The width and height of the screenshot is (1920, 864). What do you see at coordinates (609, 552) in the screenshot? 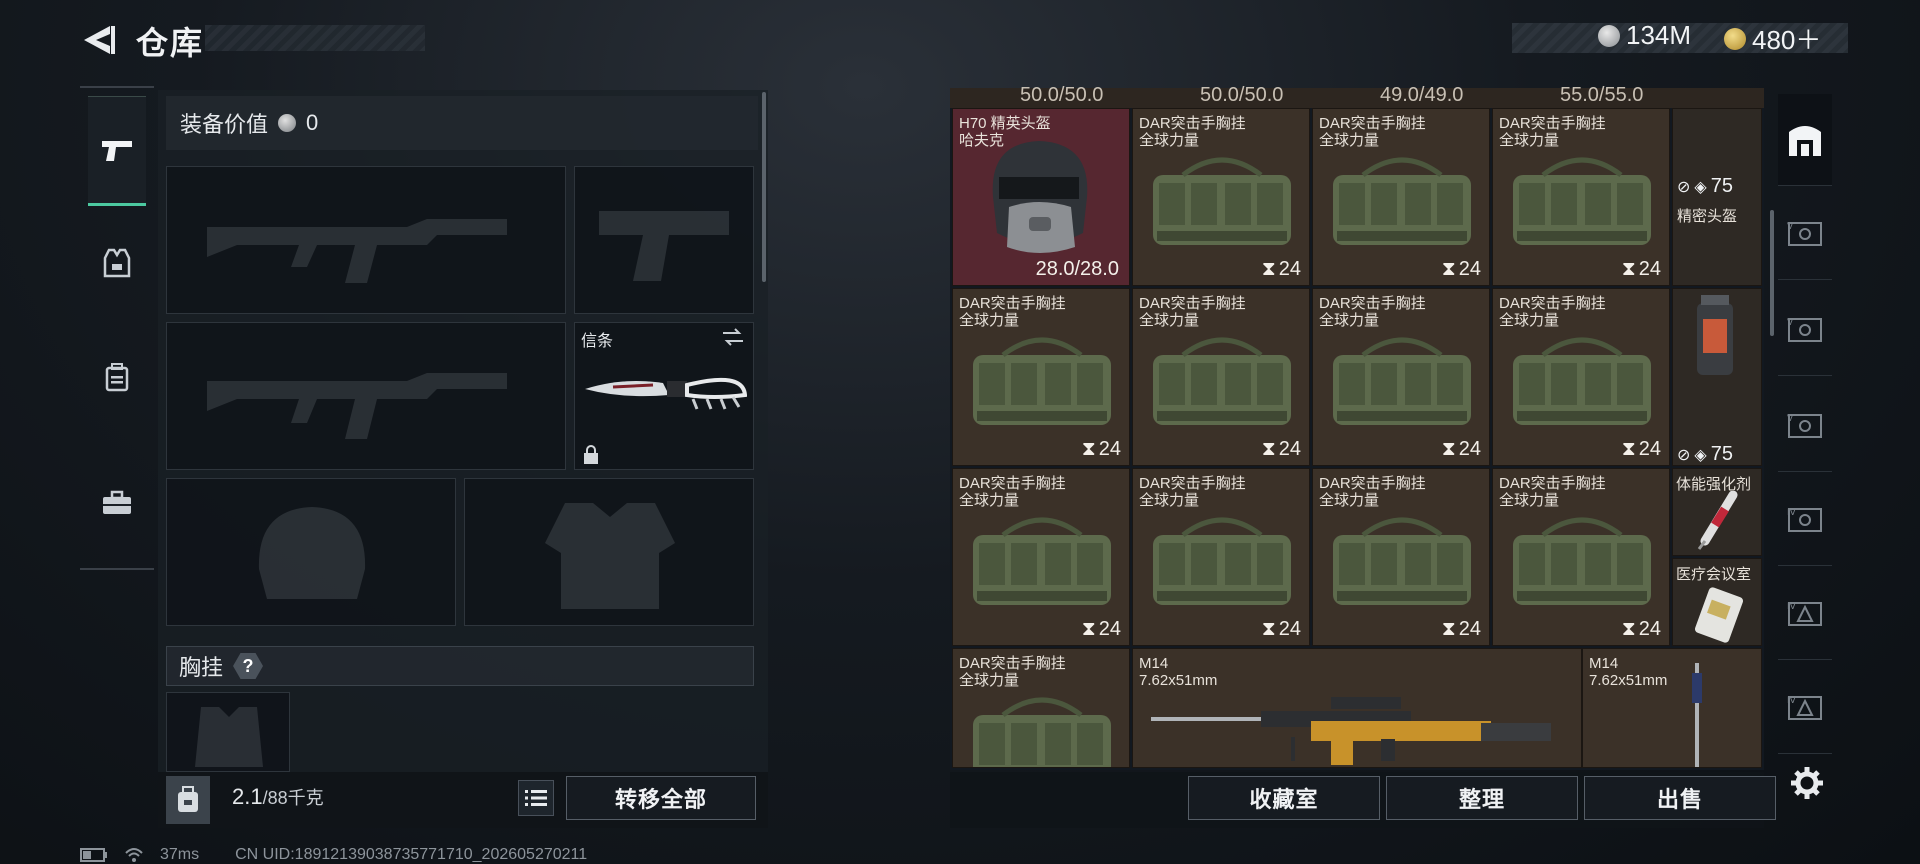
I see `body-armor-slot` at bounding box center [609, 552].